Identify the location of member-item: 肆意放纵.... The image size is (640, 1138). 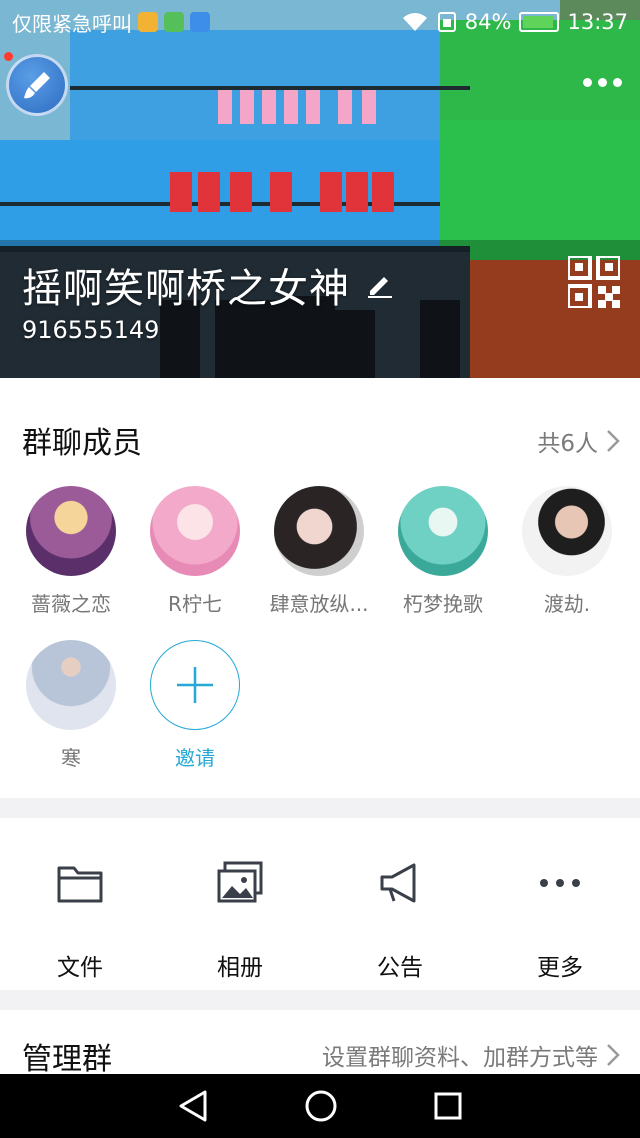
(319, 551).